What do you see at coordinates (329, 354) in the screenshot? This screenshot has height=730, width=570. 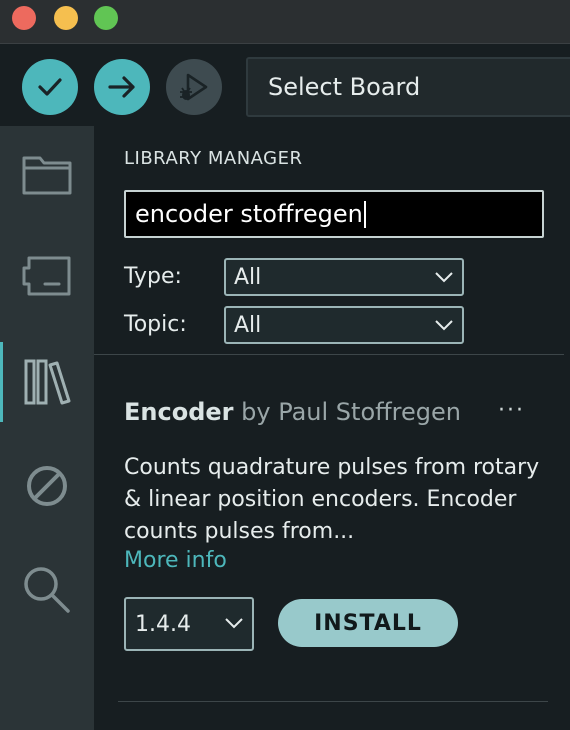 I see `filters-divider` at bounding box center [329, 354].